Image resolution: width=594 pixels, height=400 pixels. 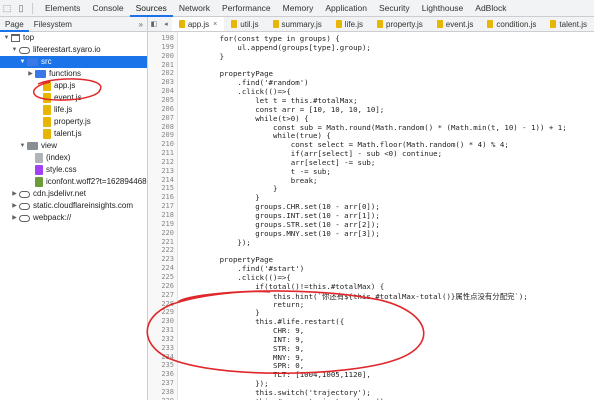 I want to click on line-number: 207, so click(x=161, y=118).